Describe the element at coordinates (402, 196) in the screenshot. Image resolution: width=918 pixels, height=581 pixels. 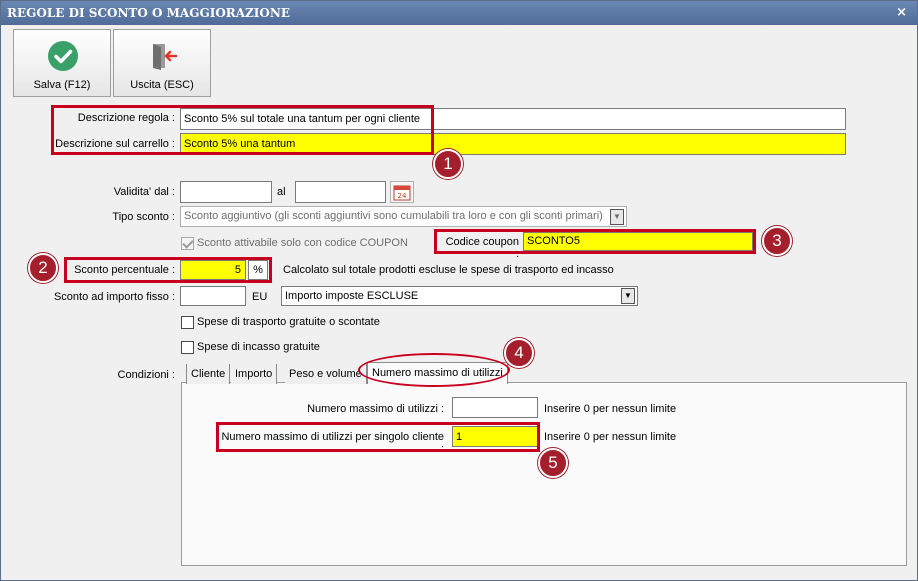
I see `calendar-badge: 24` at that location.